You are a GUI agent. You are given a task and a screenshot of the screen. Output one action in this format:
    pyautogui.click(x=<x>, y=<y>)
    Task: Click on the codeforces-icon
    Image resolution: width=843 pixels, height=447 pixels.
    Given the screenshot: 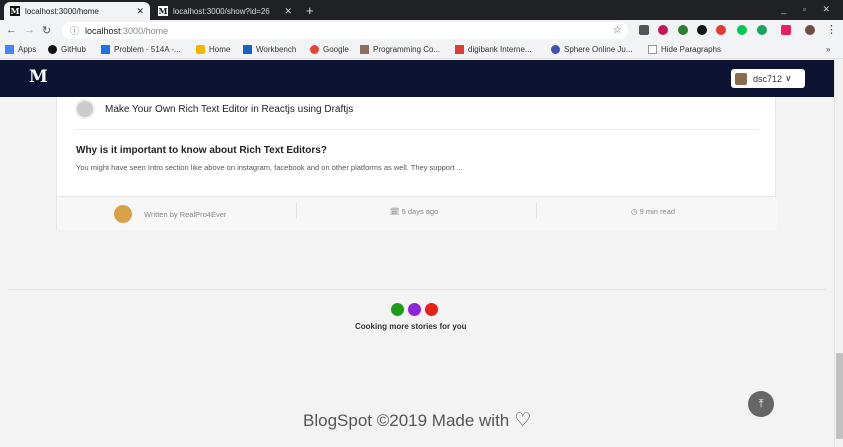 What is the action you would take?
    pyautogui.click(x=105, y=49)
    